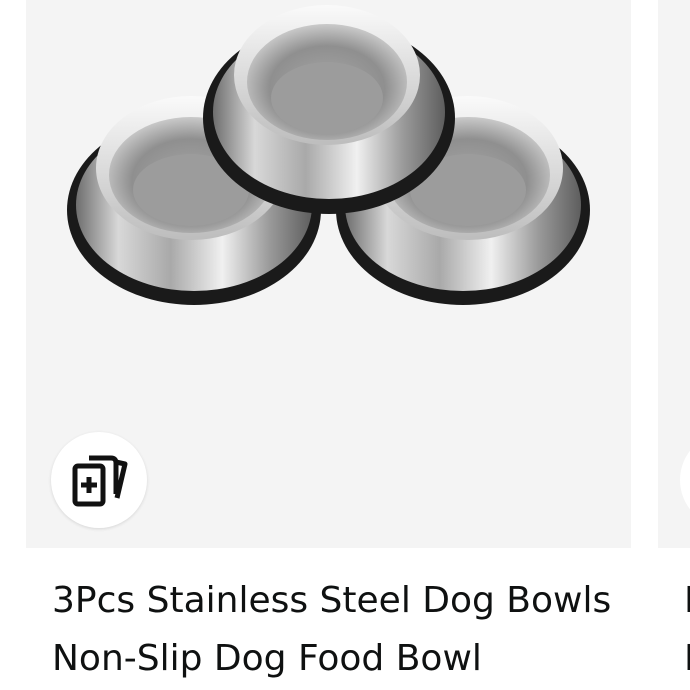 Image resolution: width=690 pixels, height=690 pixels. I want to click on add-to-compare-button, so click(99, 480).